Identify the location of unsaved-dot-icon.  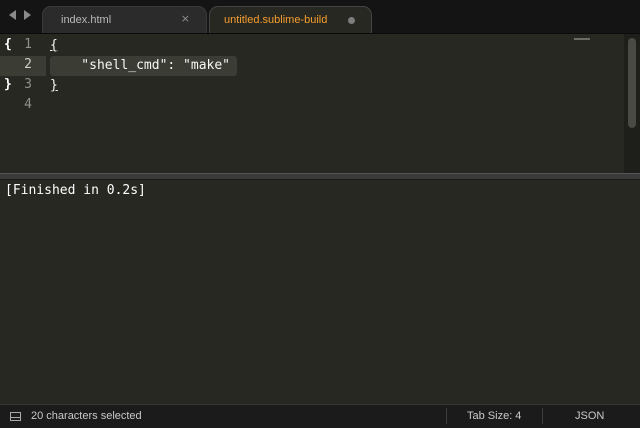
(351, 20).